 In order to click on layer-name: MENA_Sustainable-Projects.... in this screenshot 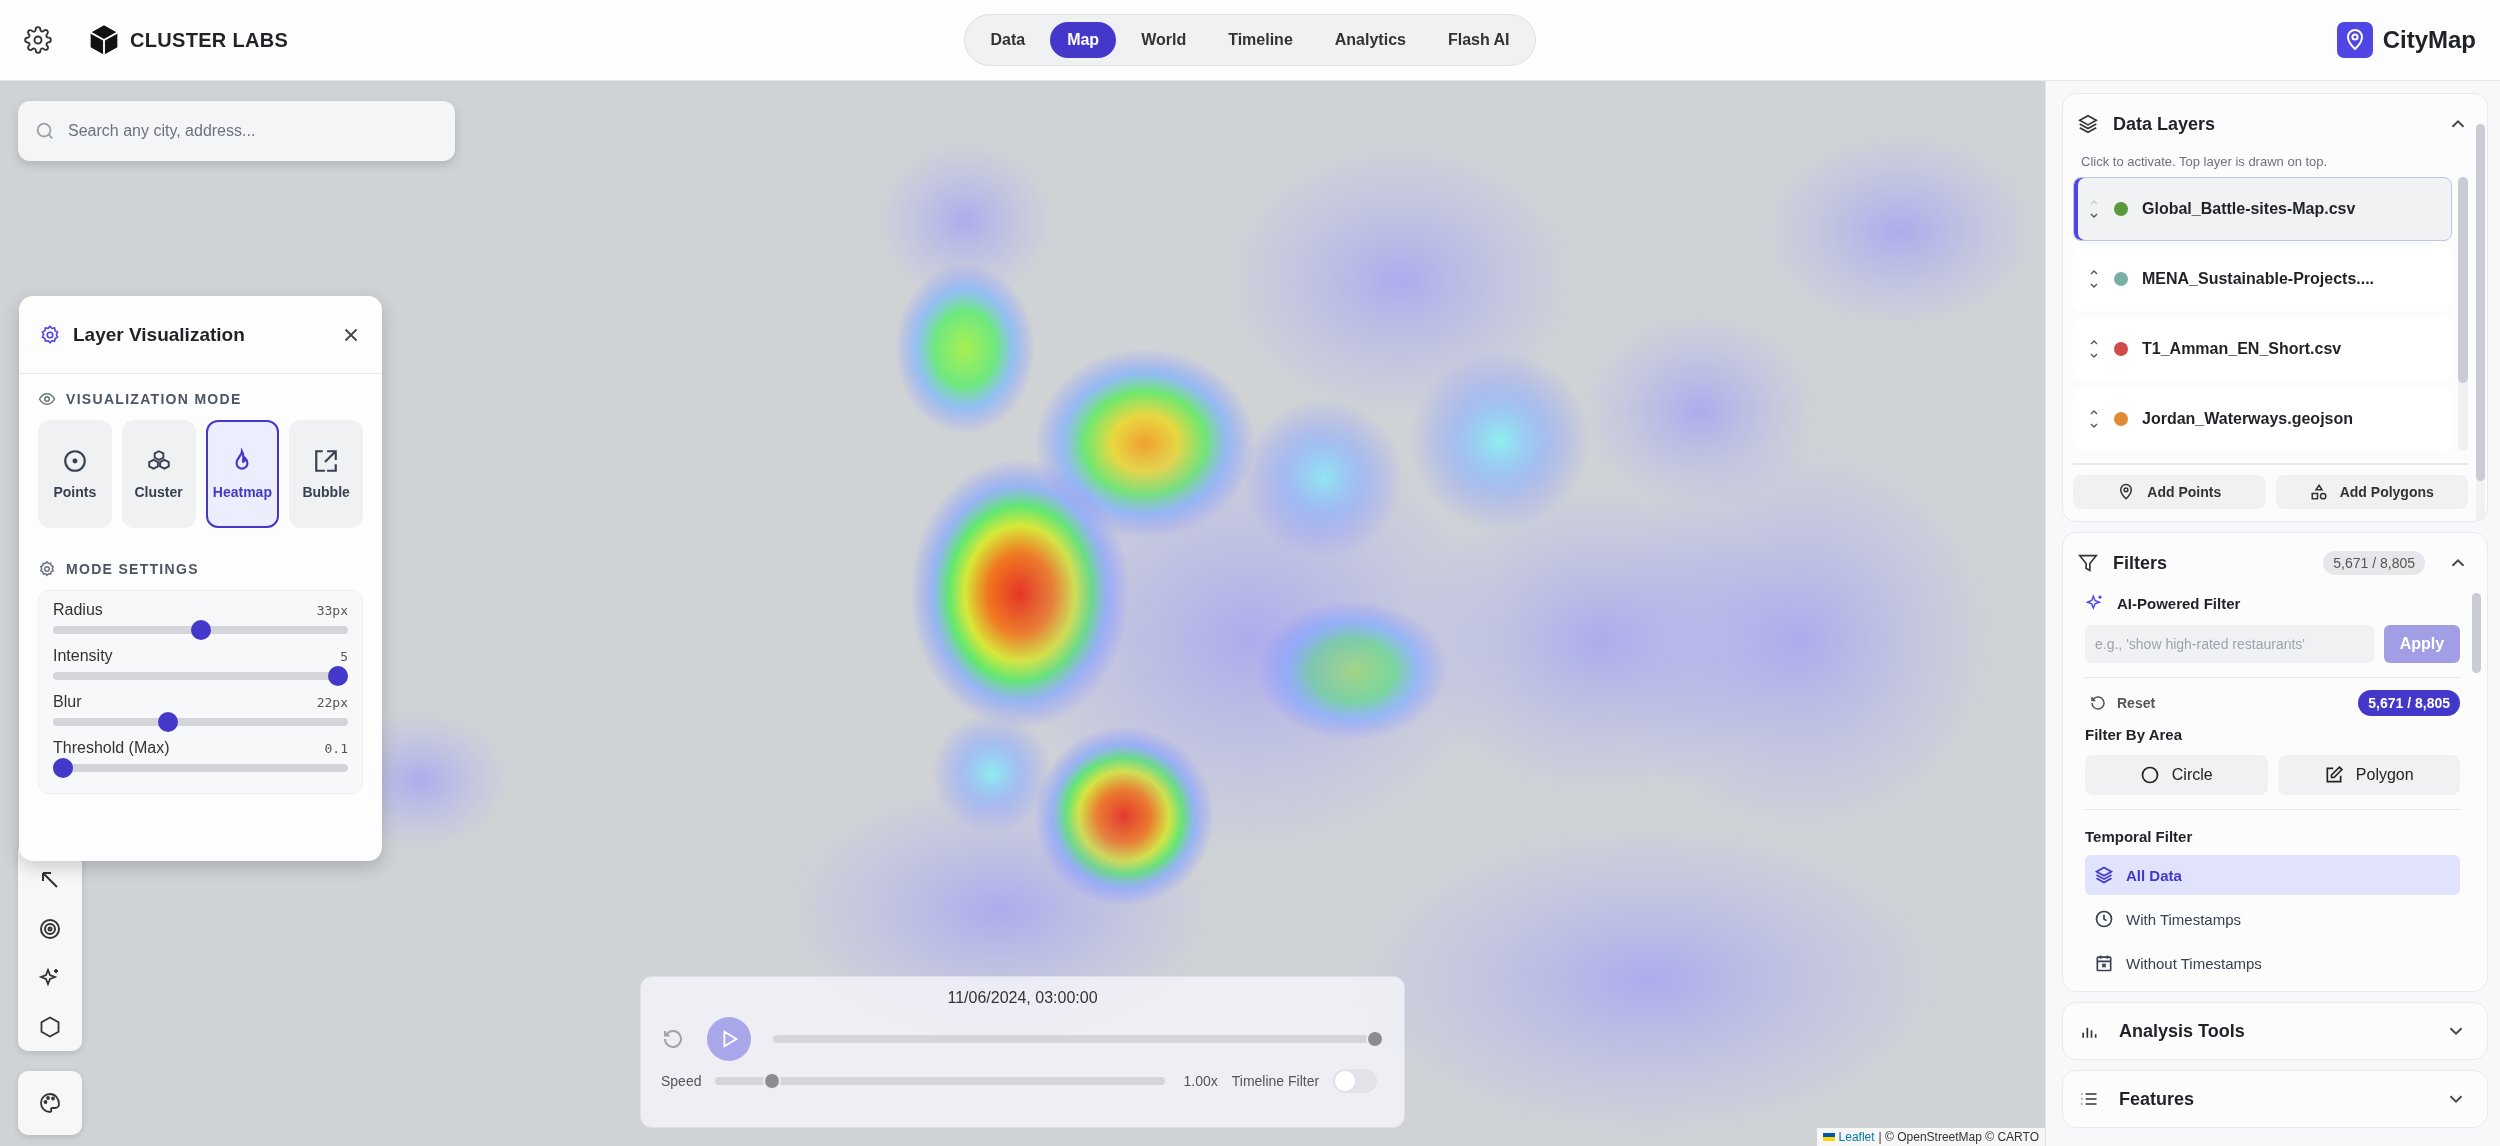, I will do `click(2258, 279)`.